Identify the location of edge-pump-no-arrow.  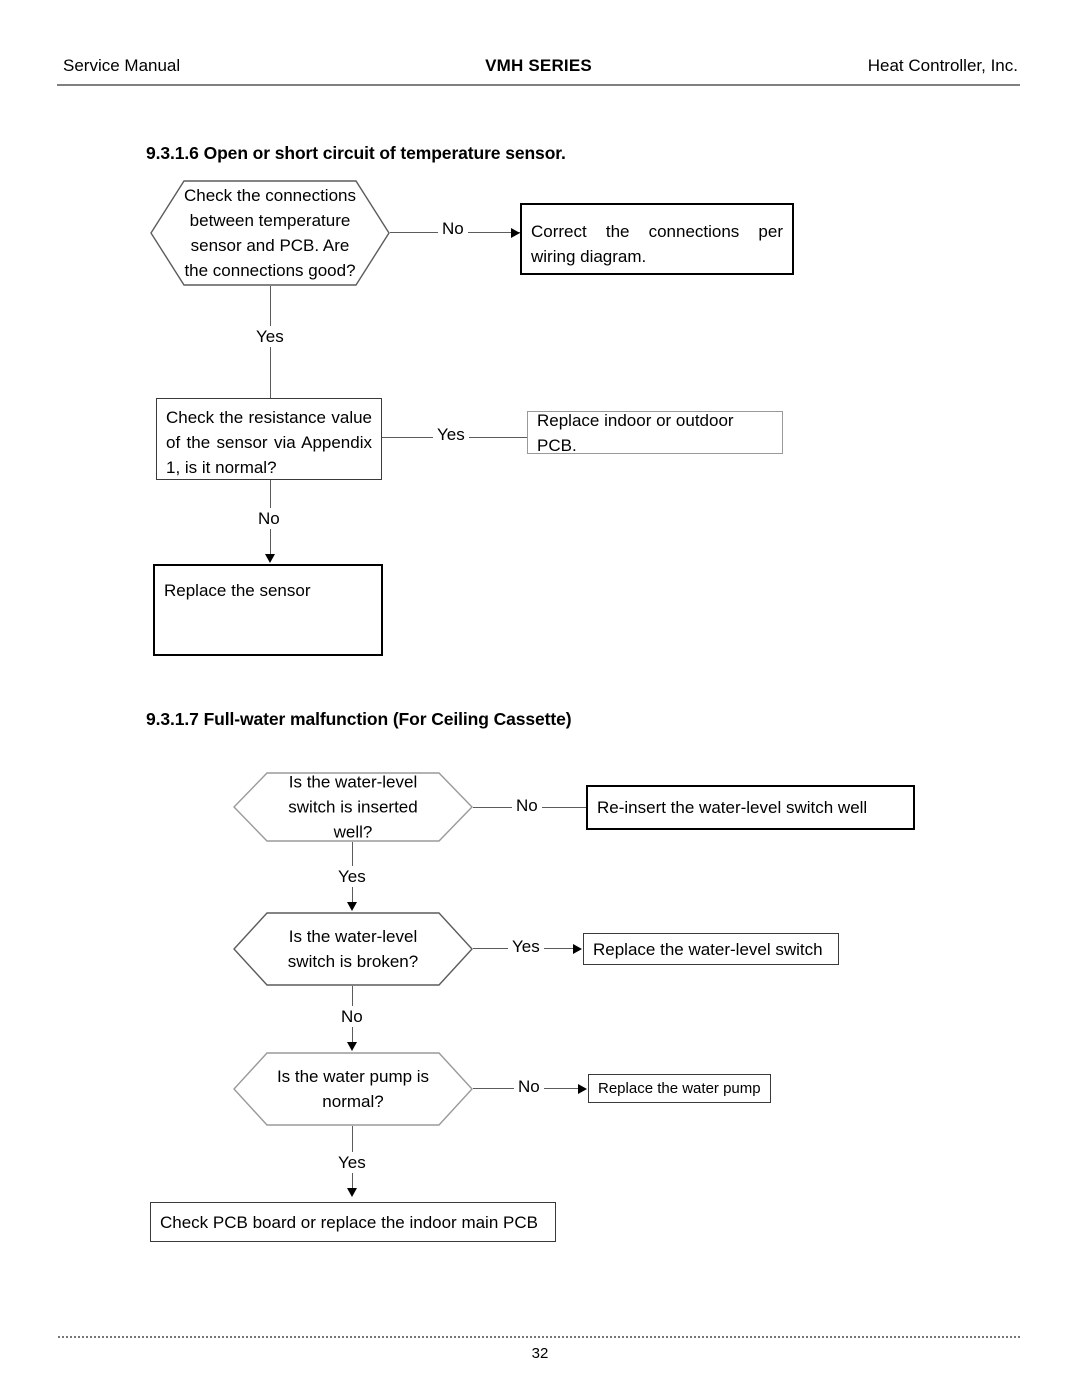
(582, 1089).